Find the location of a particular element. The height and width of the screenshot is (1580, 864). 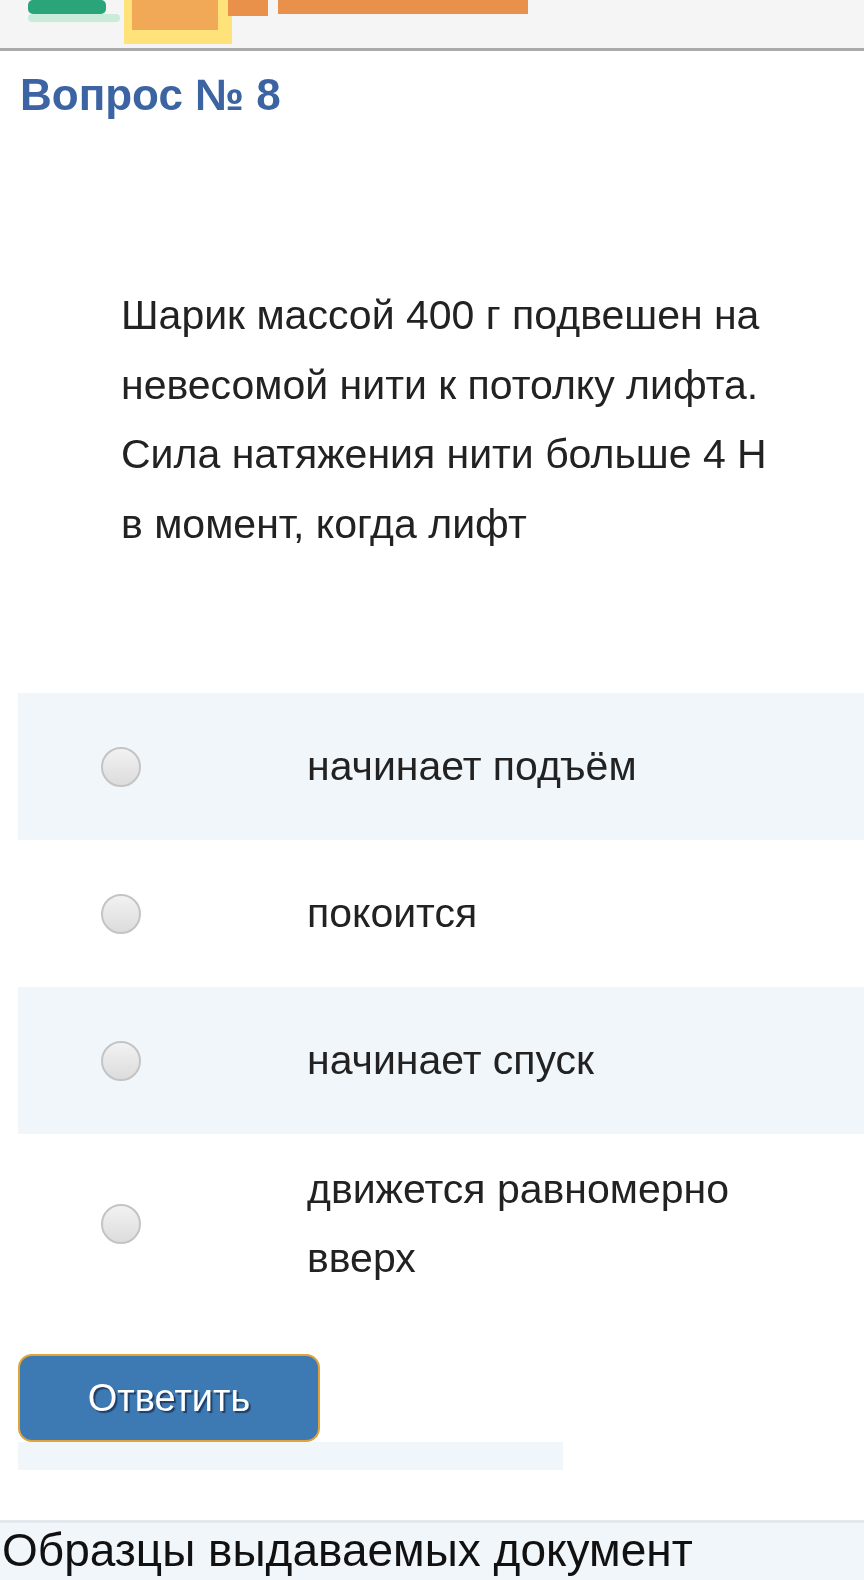

section-heading: Образцы выдаваемых документ is located at coordinates (347, 1550).